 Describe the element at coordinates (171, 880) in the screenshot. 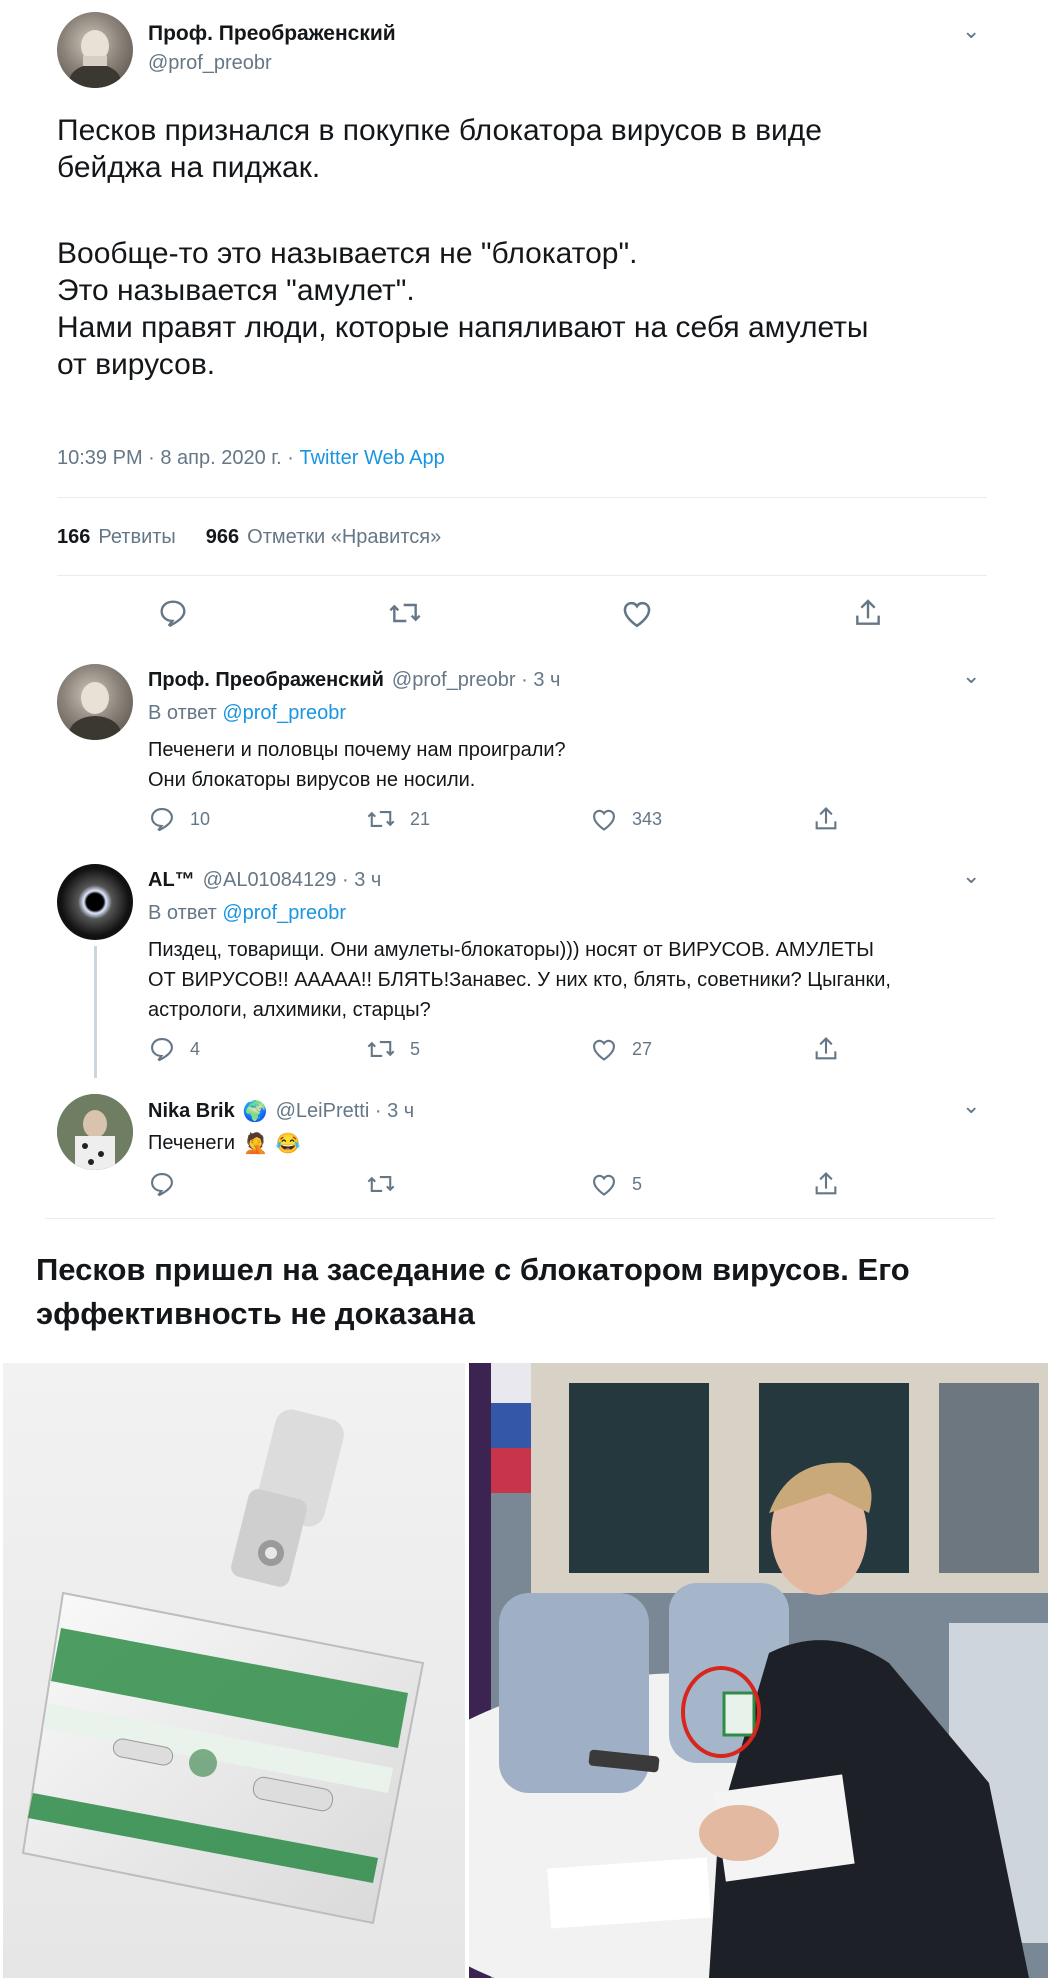

I see `reply-author-name: AL™` at that location.